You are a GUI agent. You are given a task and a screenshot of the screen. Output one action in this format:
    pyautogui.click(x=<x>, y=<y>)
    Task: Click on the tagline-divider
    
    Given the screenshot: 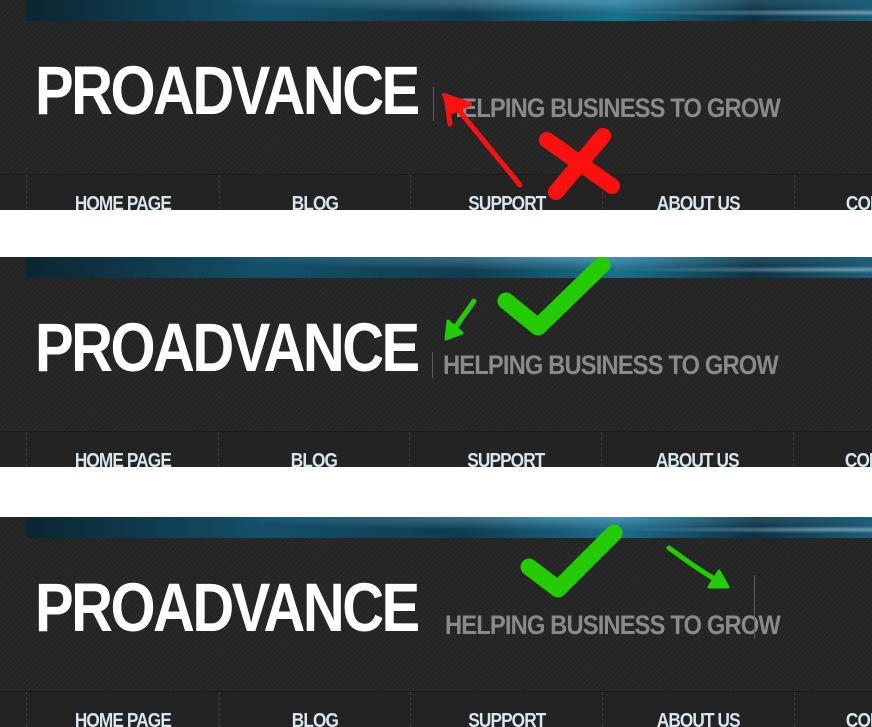 What is the action you would take?
    pyautogui.click(x=754, y=607)
    